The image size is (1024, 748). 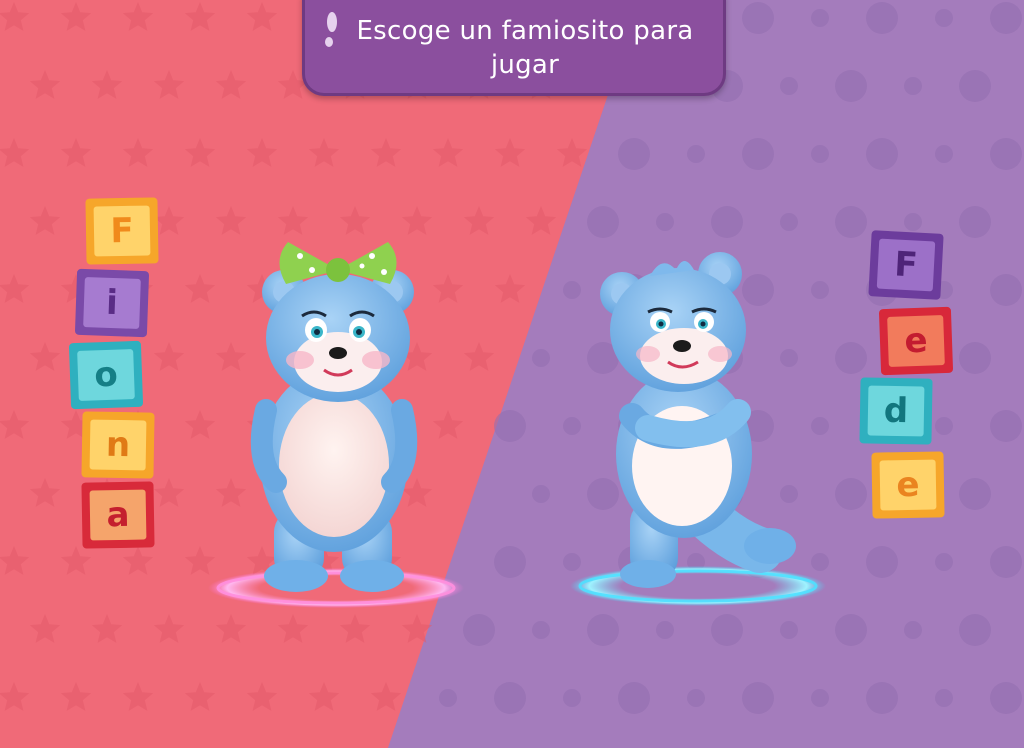 I want to click on letter-block: o, so click(x=106, y=375).